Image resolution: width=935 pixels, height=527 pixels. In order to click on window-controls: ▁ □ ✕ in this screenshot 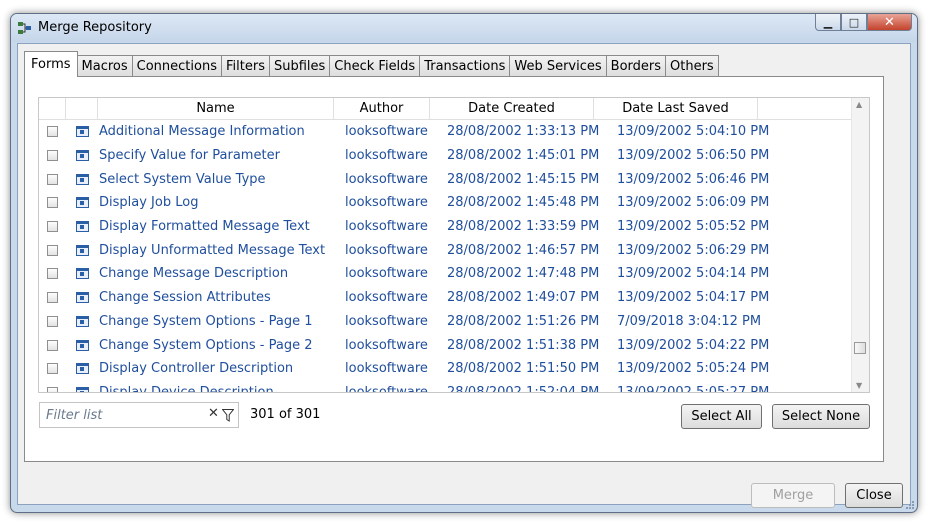, I will do `click(863, 22)`.